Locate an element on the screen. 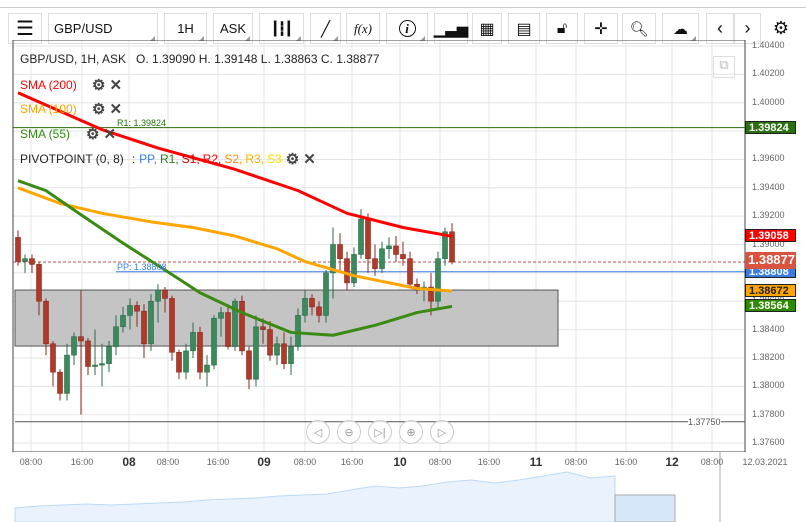  price-tick: 1.40200 is located at coordinates (768, 73).